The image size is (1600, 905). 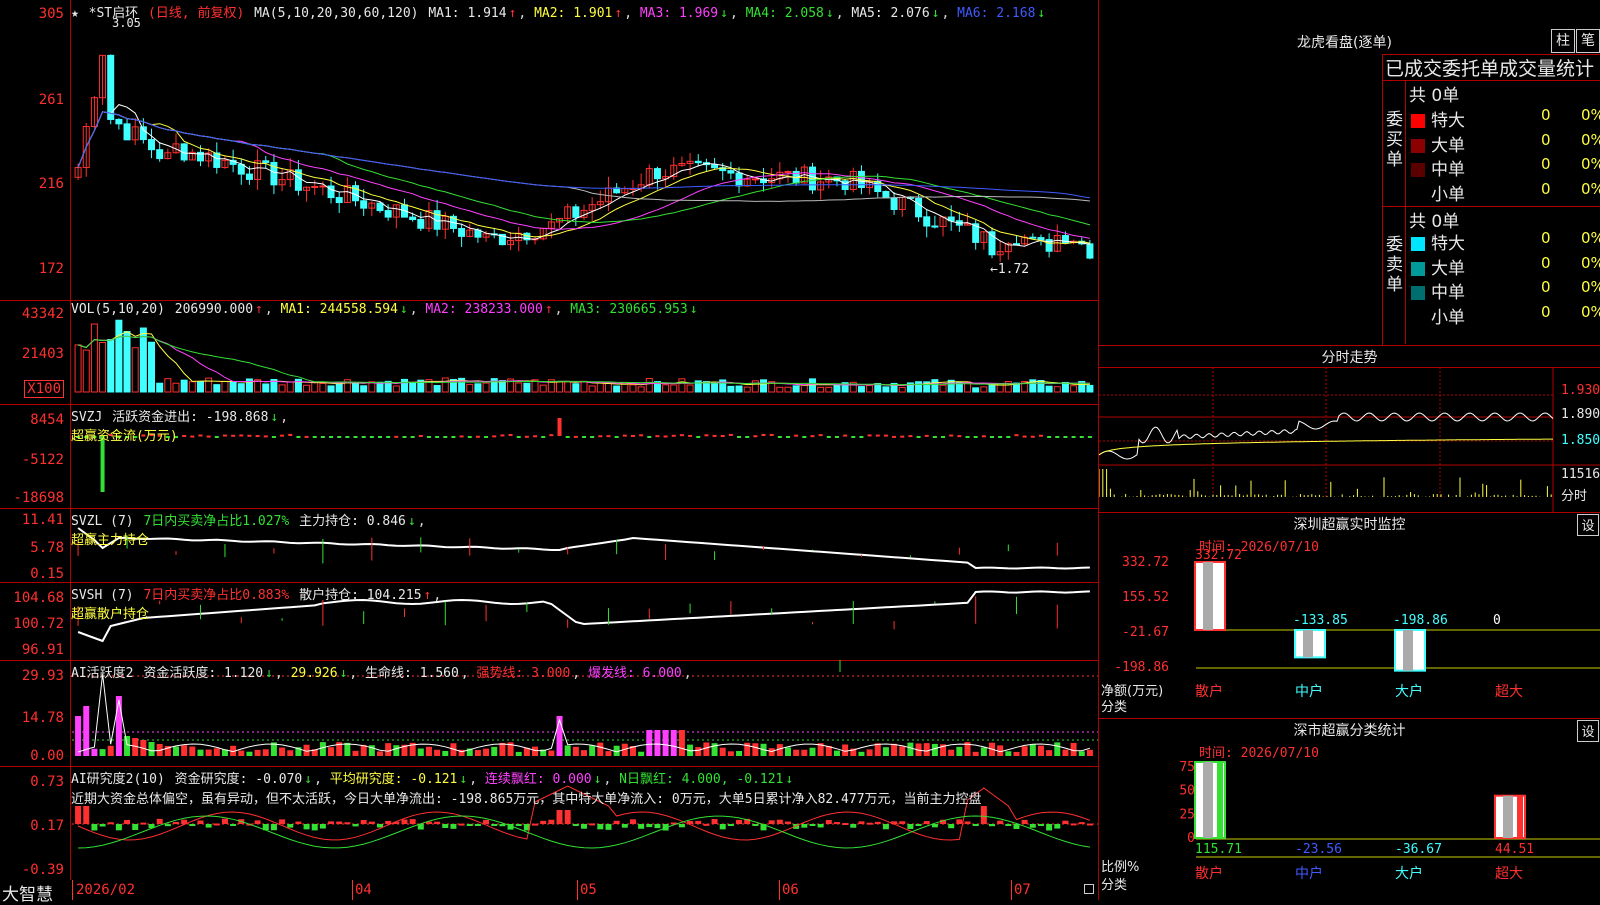 I want to click on bi-button: 笔, so click(x=1588, y=41).